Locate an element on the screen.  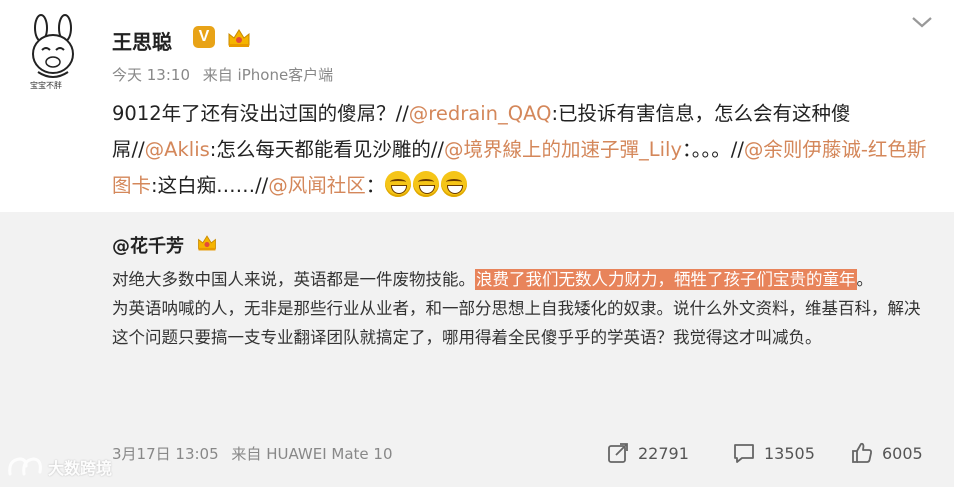
repost-time: 3月17日 13:05 is located at coordinates (165, 454).